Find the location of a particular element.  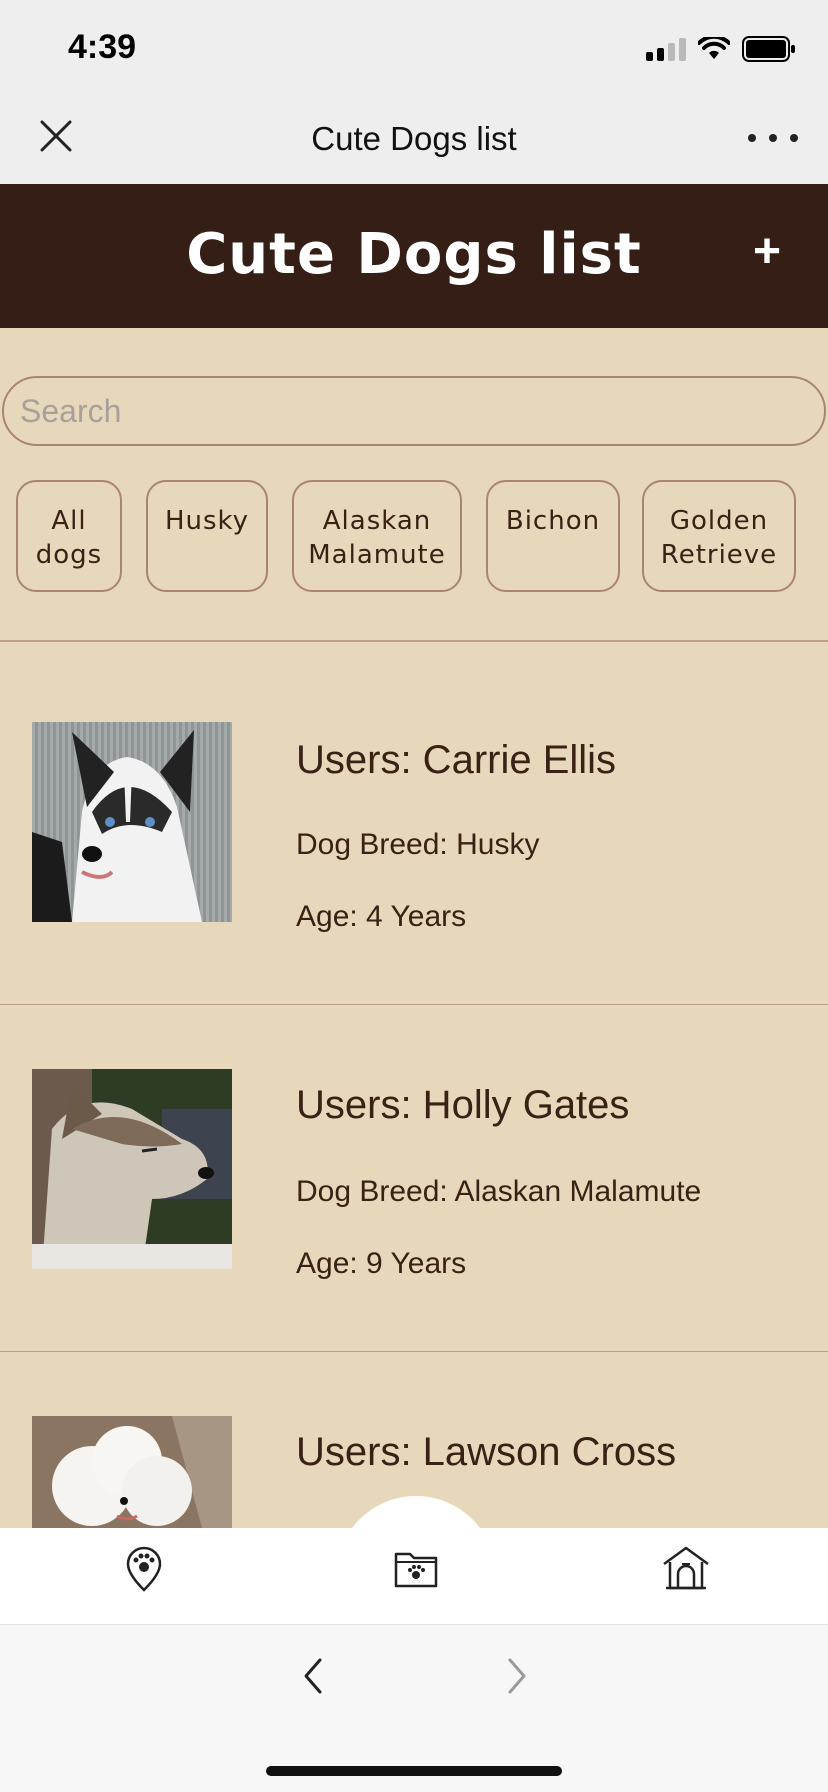

add-dog-button: + is located at coordinates (767, 252).